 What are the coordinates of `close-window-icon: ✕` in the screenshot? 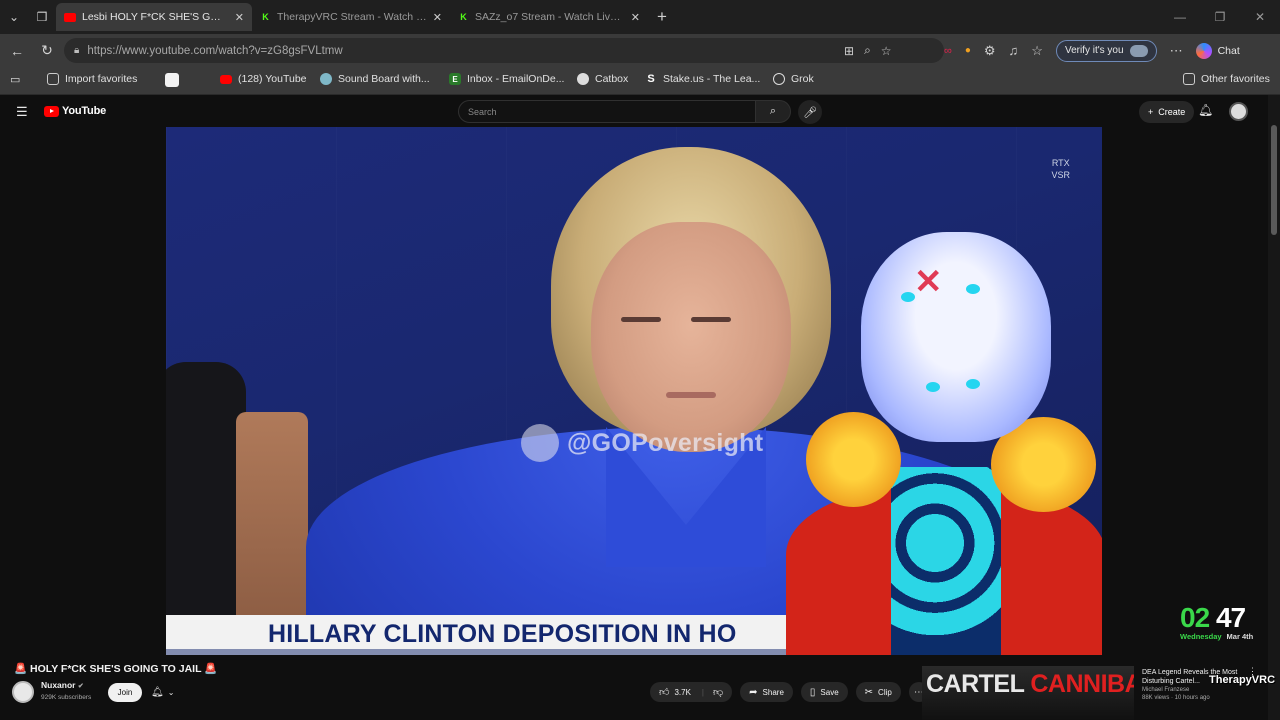 It's located at (1260, 17).